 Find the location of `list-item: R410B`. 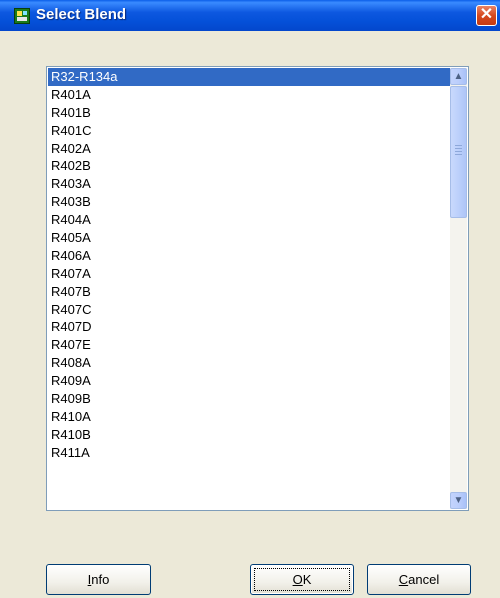

list-item: R410B is located at coordinates (249, 435).